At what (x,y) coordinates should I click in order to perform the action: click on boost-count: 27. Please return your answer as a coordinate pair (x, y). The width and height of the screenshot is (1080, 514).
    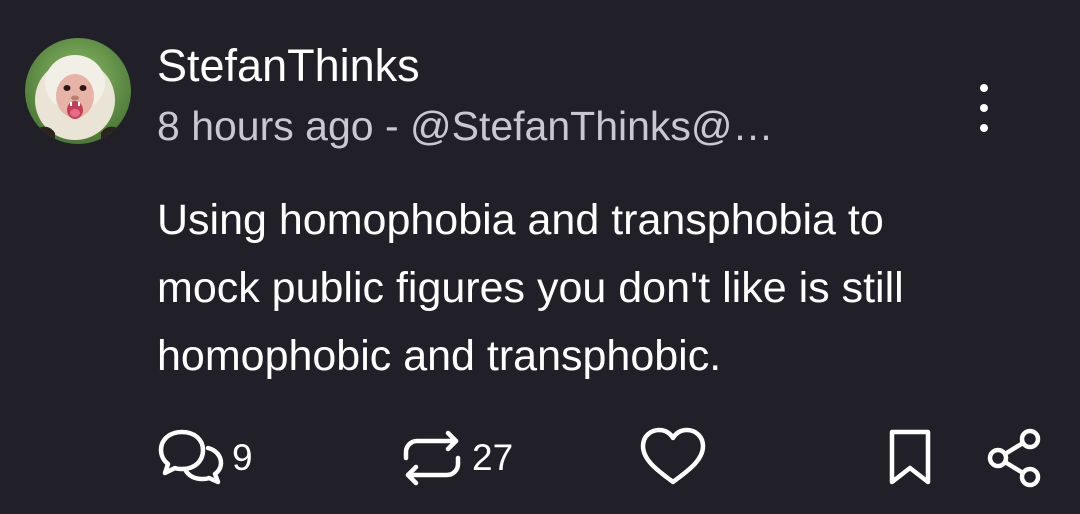
    Looking at the image, I should click on (493, 457).